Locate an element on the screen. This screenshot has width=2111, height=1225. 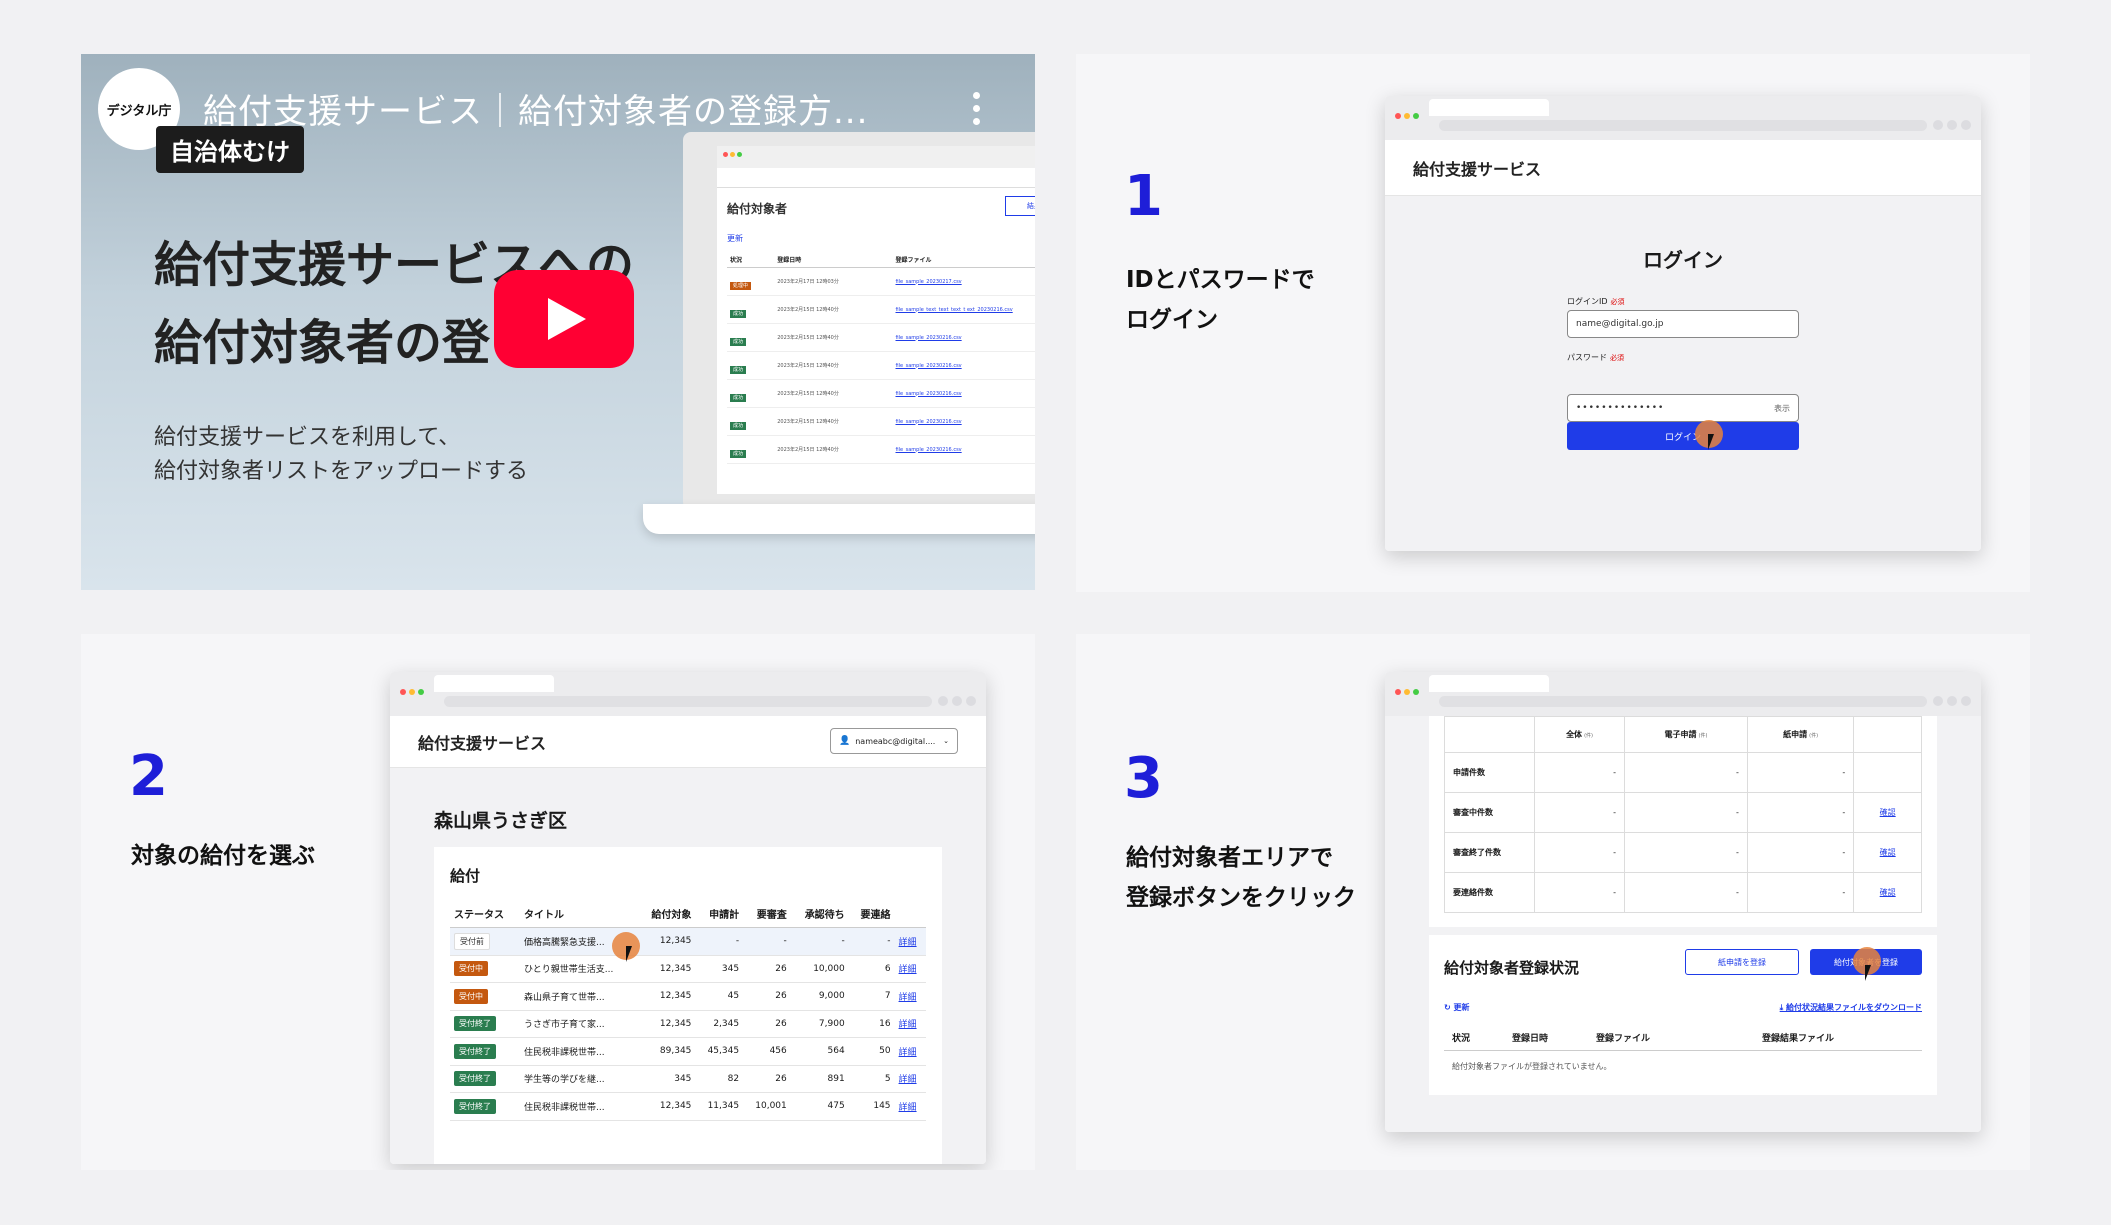
step-text-line-2: 登録ボタンをクリック is located at coordinates (1241, 898).